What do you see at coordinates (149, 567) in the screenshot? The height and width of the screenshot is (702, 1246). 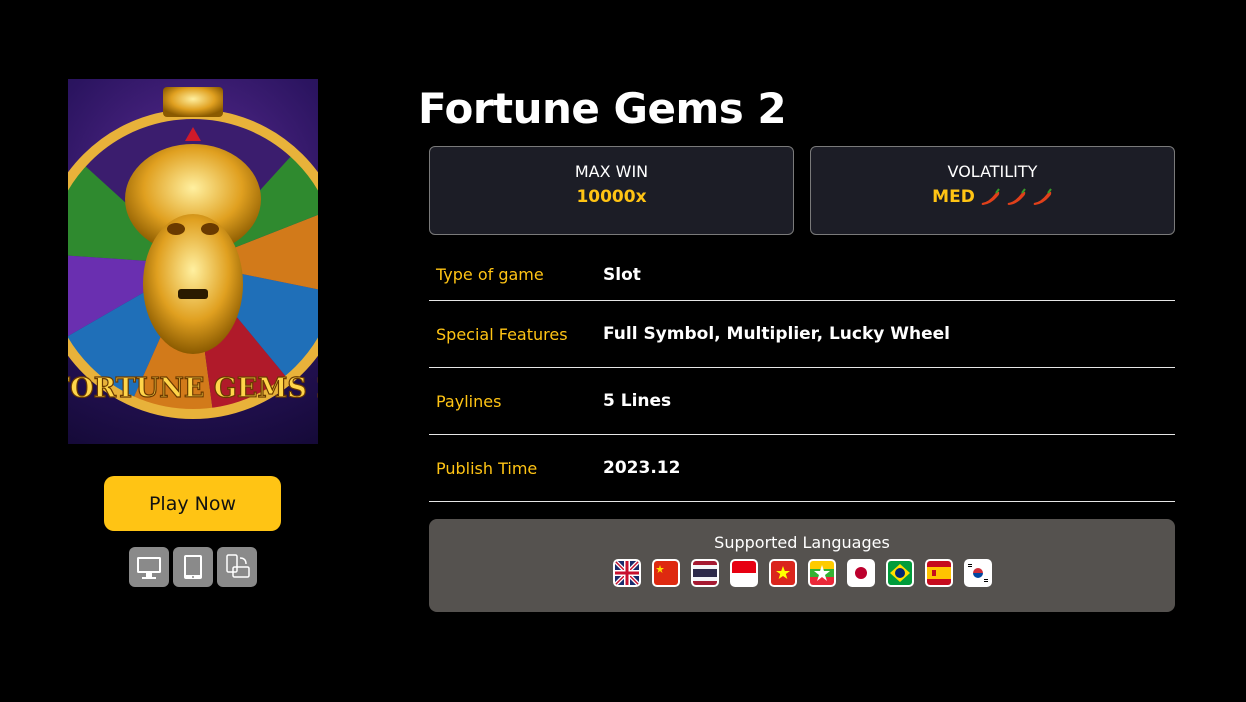 I see `desktop-icon` at bounding box center [149, 567].